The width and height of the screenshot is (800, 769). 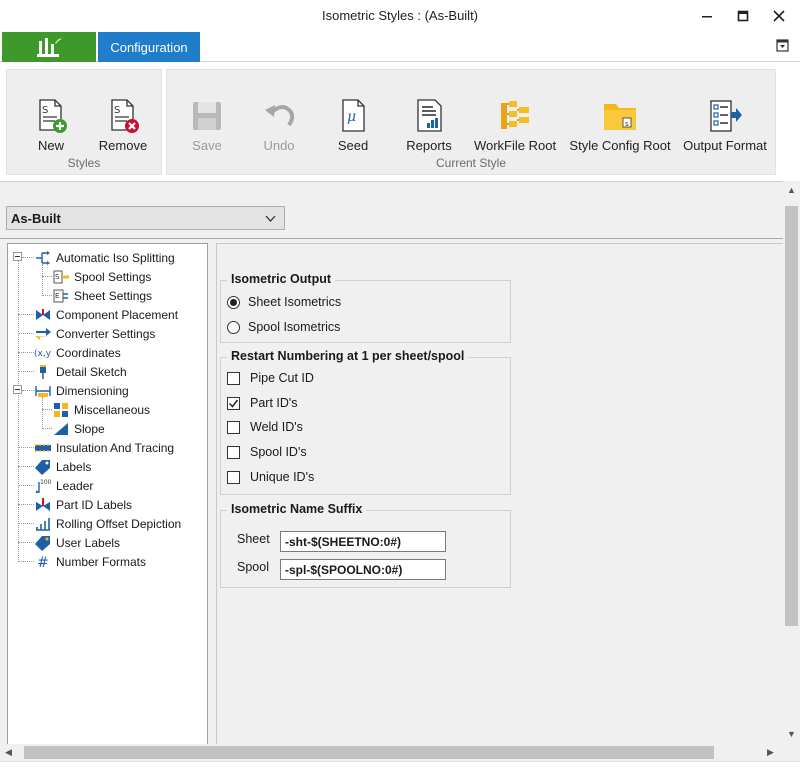 I want to click on scroll-down-icon: ▼, so click(x=791, y=734).